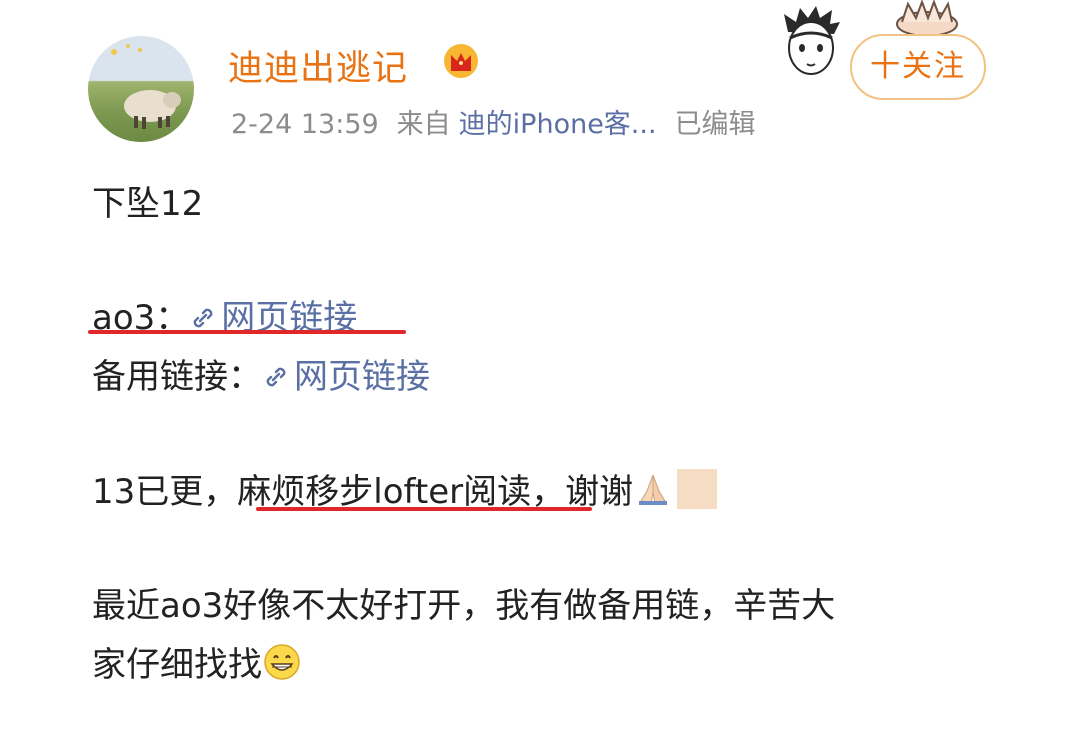 The image size is (1080, 734). What do you see at coordinates (715, 124) in the screenshot?
I see `edited-label: 已编辑` at bounding box center [715, 124].